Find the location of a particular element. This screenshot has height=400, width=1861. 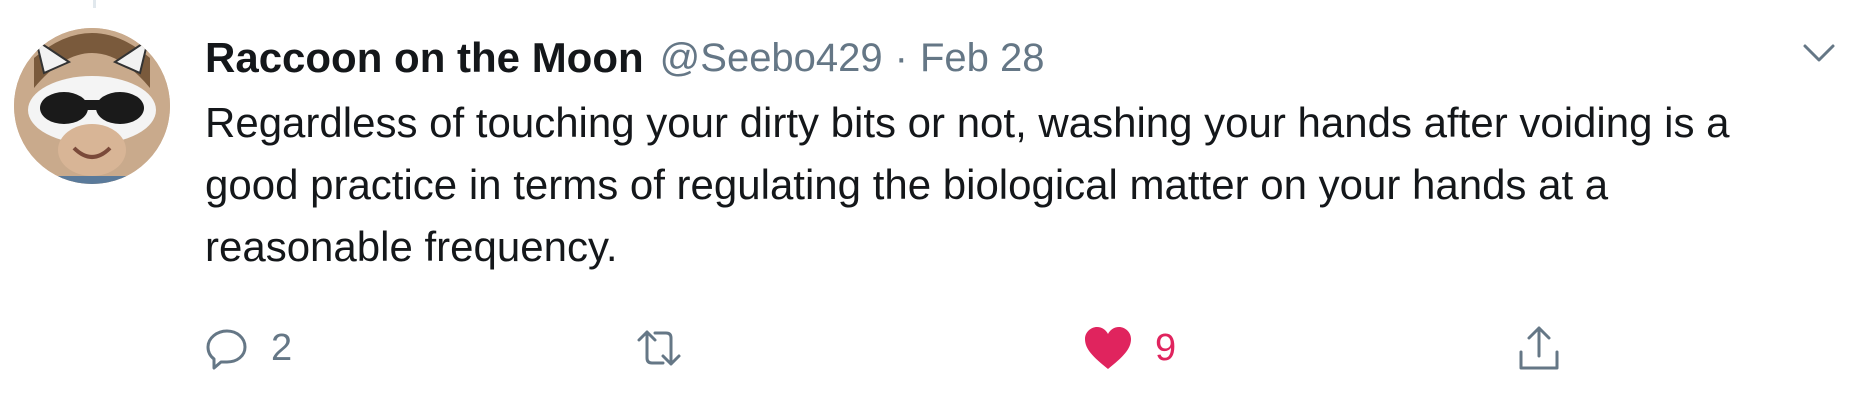

reply-button: 2 is located at coordinates (248, 348).